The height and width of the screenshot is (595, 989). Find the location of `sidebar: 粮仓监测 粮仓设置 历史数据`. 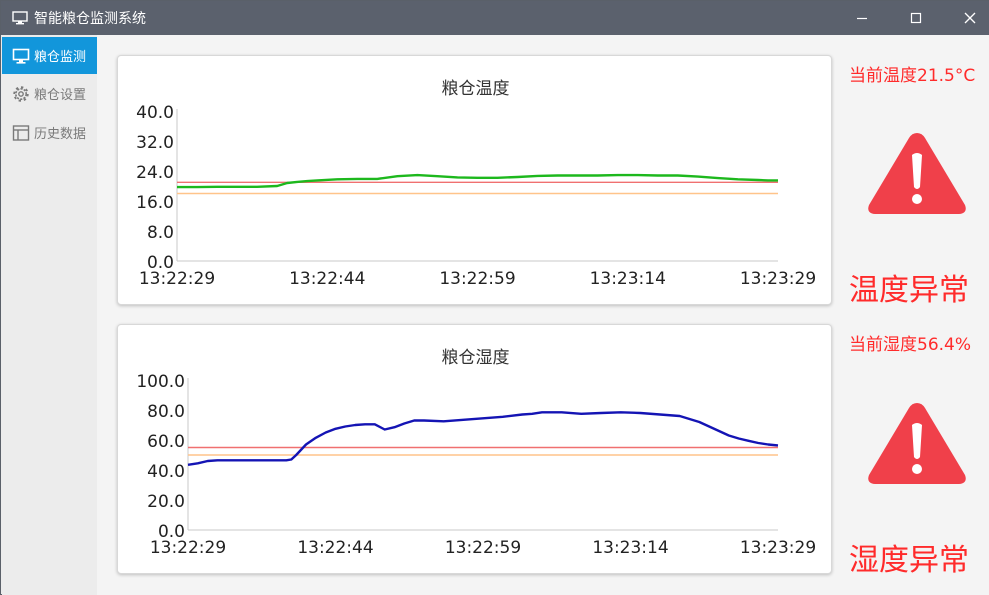

sidebar: 粮仓监测 粮仓设置 历史数据 is located at coordinates (49, 315).